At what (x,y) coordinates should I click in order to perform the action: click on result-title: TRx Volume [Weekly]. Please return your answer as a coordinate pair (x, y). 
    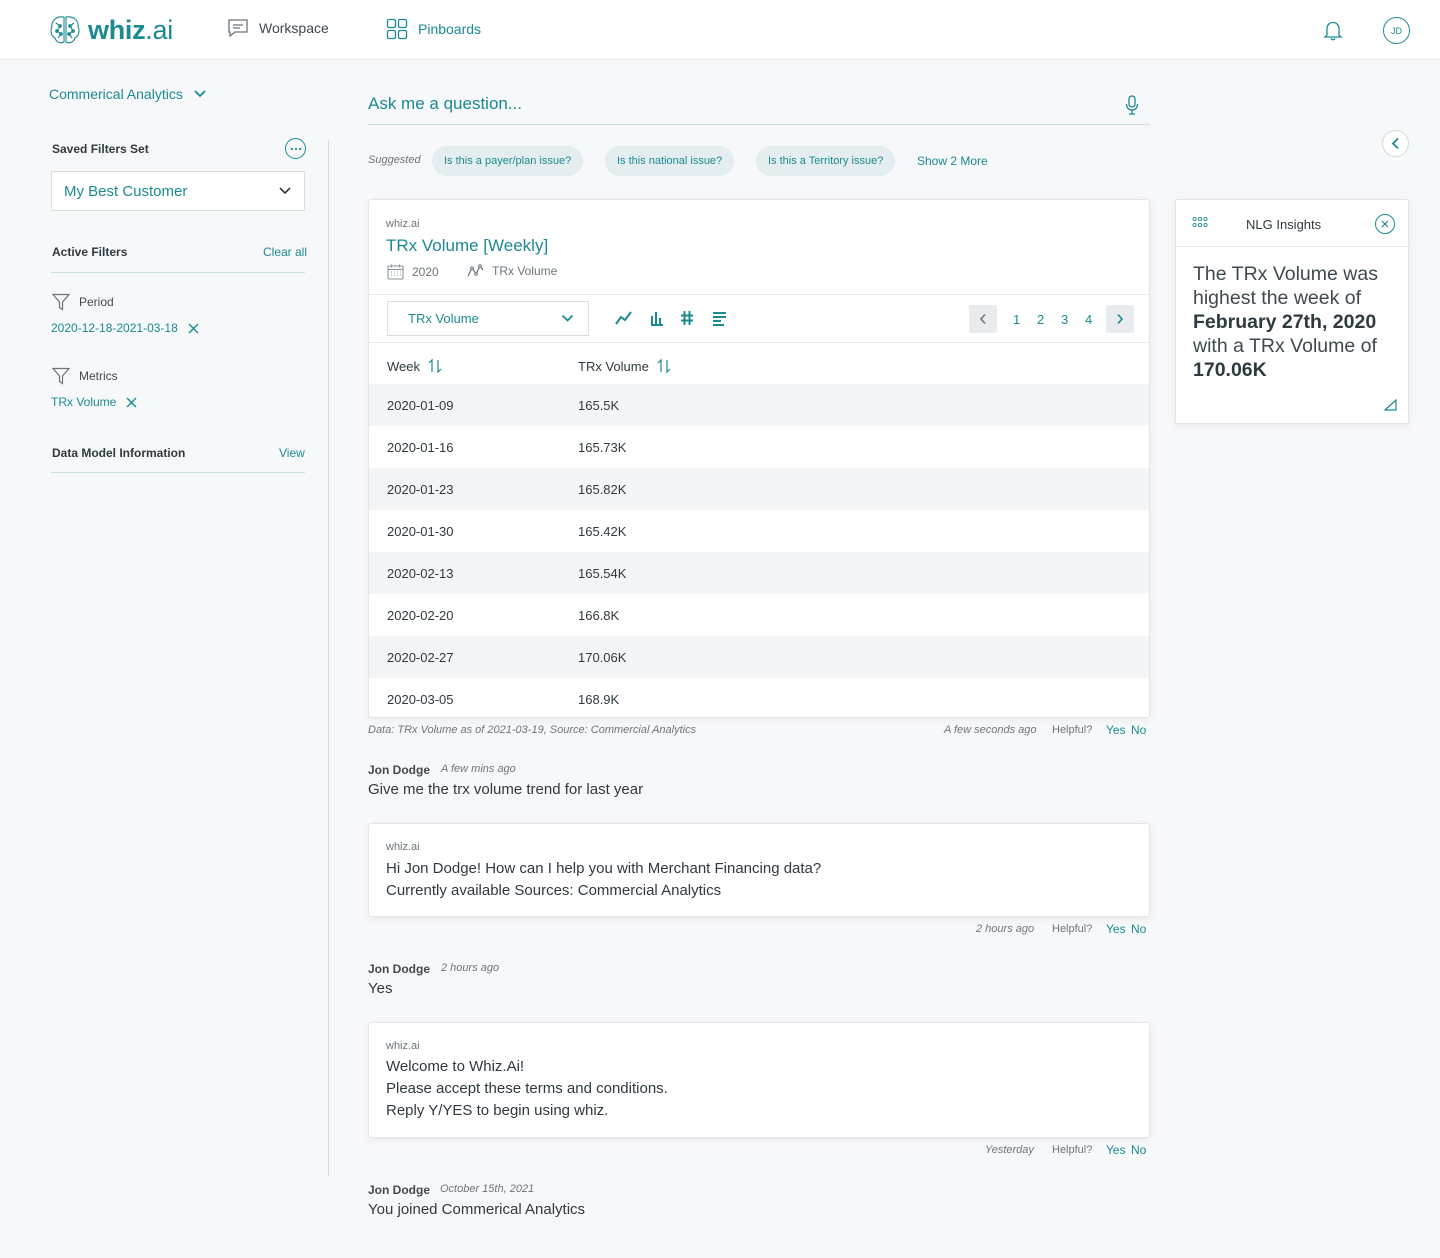
    Looking at the image, I should click on (467, 246).